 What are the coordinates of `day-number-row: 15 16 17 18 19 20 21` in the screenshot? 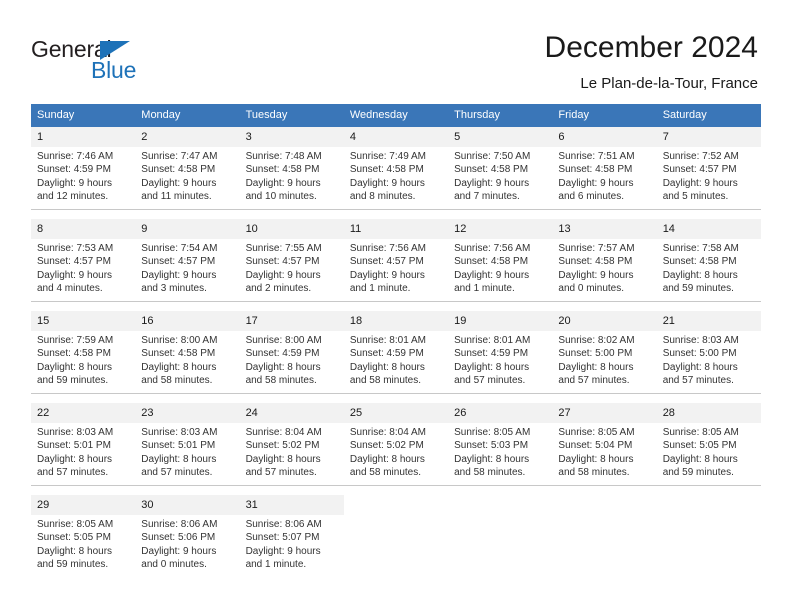 It's located at (396, 321).